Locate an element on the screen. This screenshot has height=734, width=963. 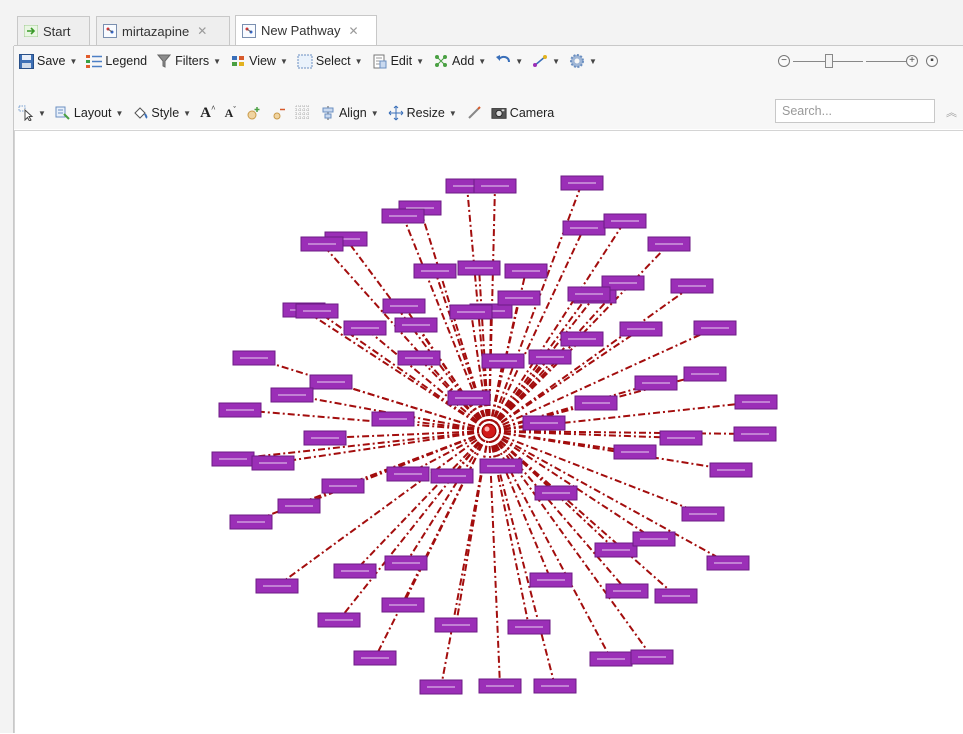
select-button: Select ▼ is located at coordinates (330, 61).